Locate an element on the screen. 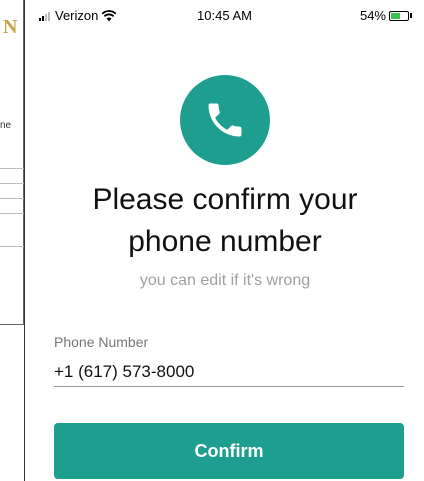 The width and height of the screenshot is (424, 481). battery-charging-icon is located at coordinates (399, 15).